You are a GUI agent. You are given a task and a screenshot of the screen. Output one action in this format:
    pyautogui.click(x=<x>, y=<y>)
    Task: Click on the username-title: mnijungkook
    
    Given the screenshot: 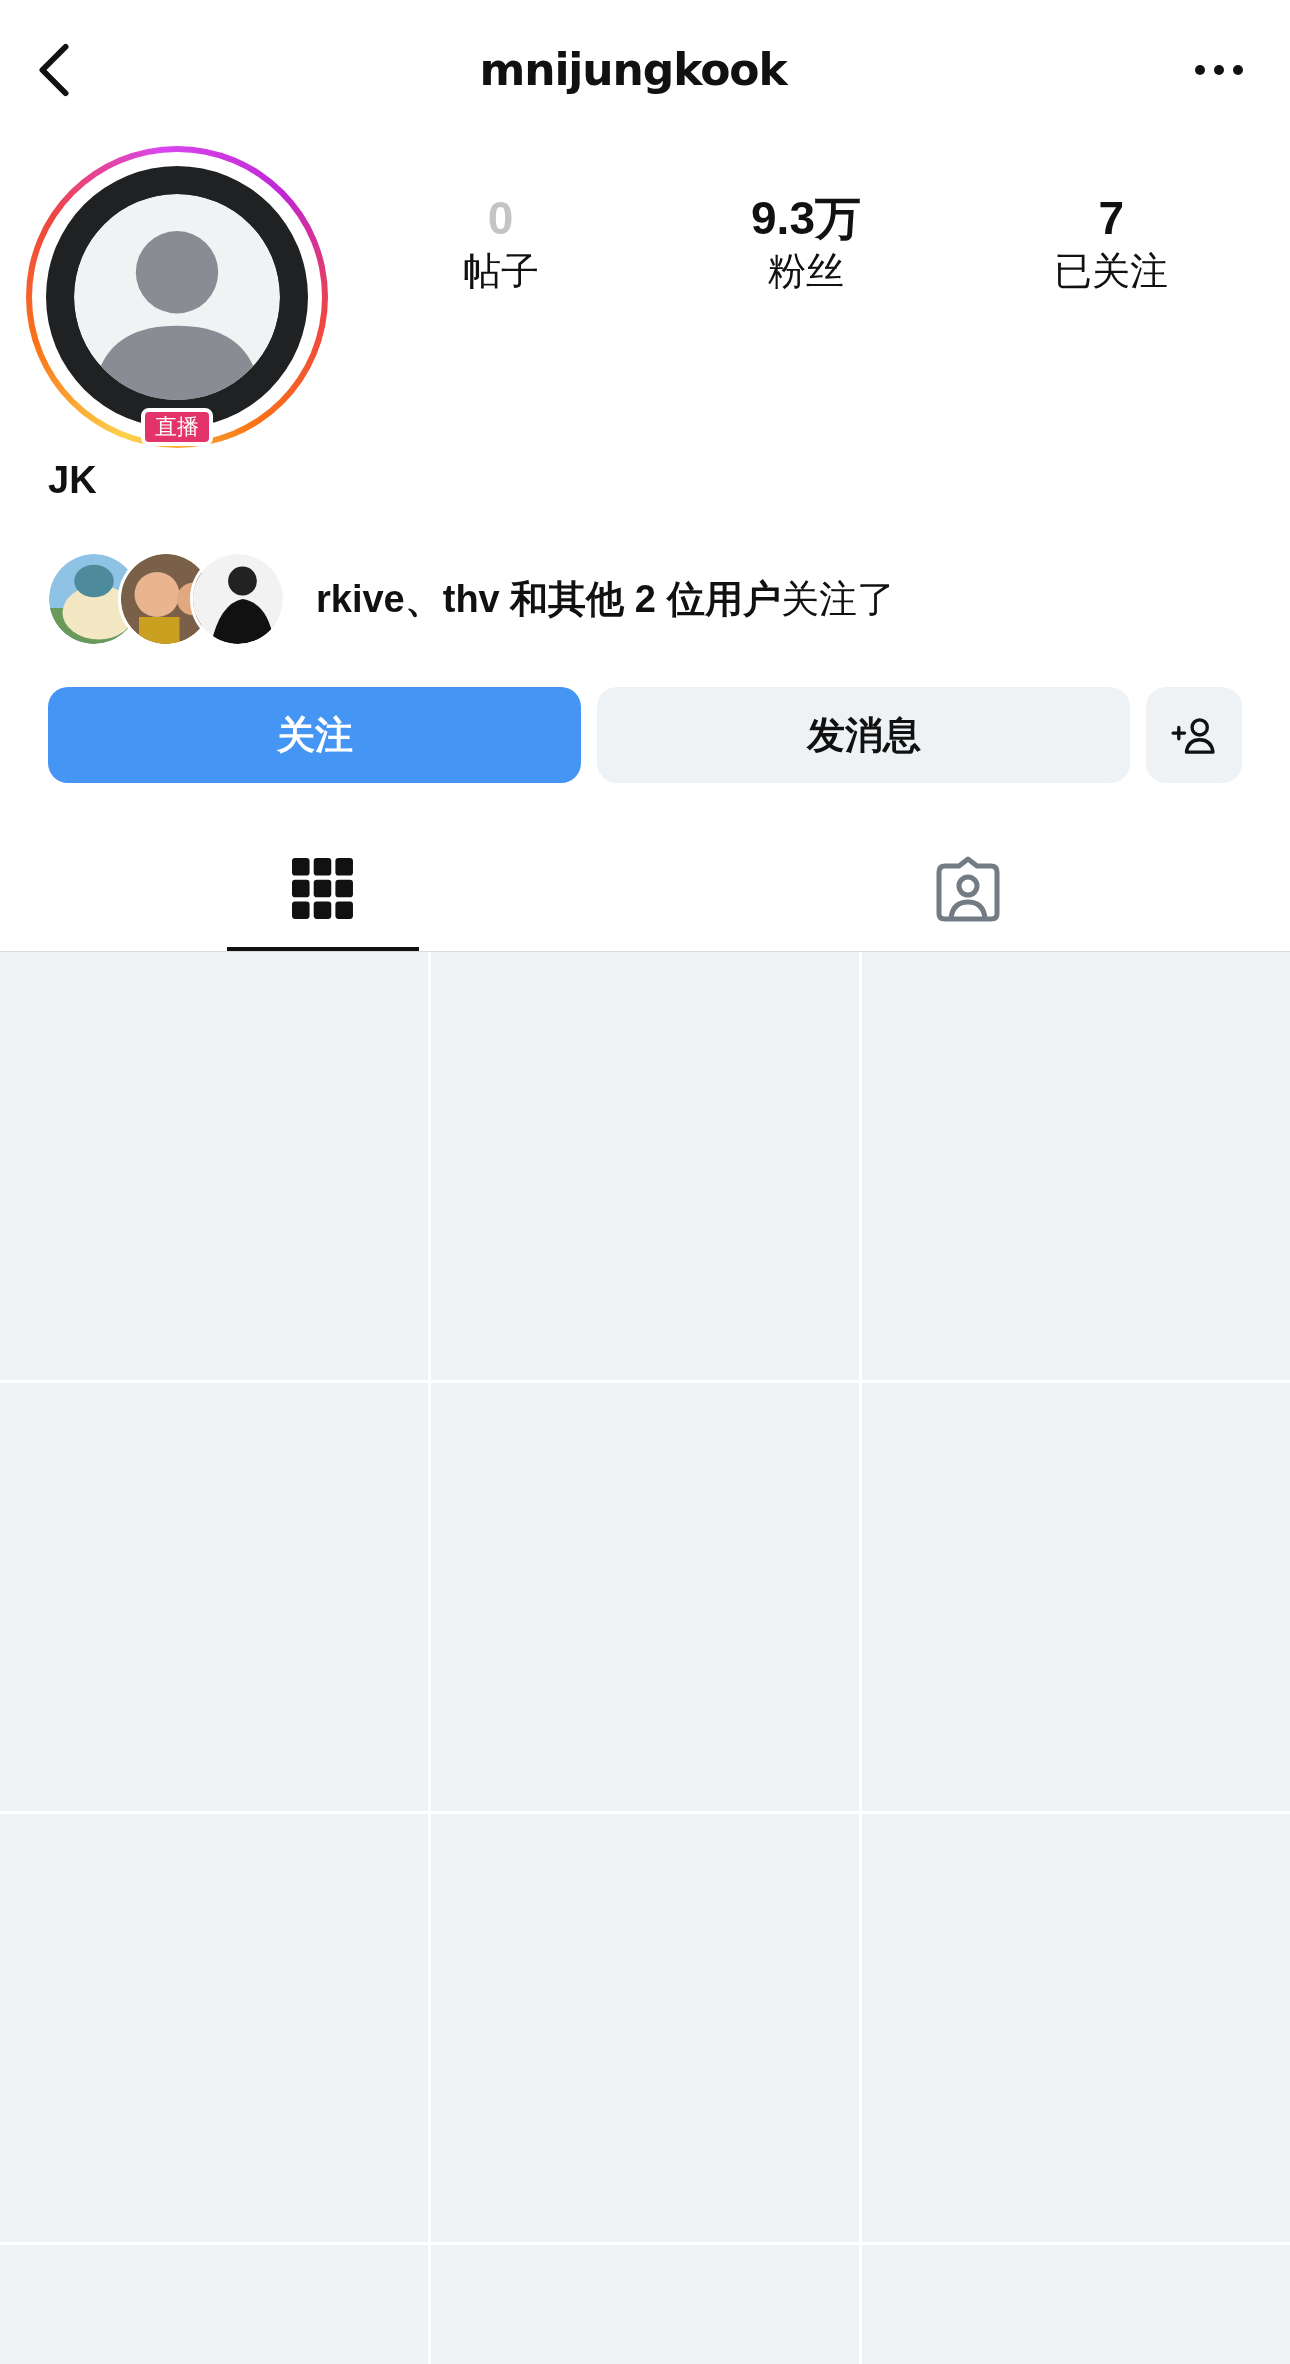 What is the action you would take?
    pyautogui.click(x=633, y=70)
    